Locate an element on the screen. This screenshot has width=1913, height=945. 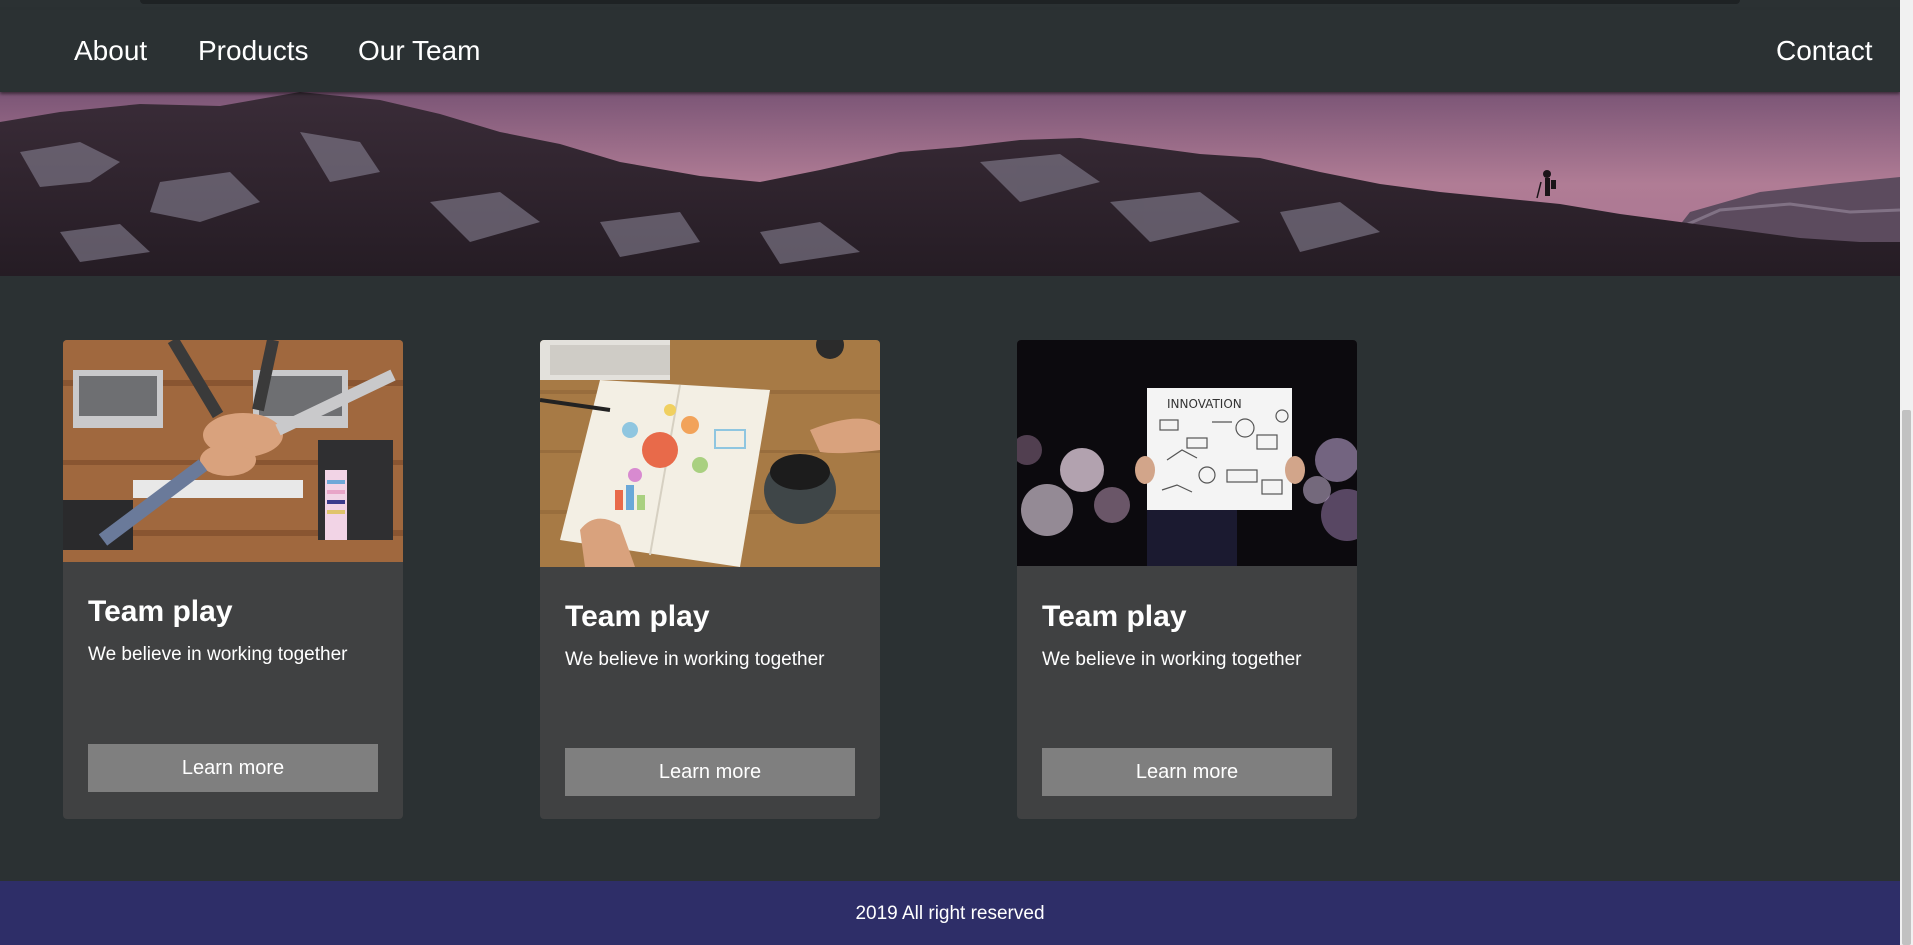
copyright-text: 2019 All right reserved is located at coordinates (950, 913).